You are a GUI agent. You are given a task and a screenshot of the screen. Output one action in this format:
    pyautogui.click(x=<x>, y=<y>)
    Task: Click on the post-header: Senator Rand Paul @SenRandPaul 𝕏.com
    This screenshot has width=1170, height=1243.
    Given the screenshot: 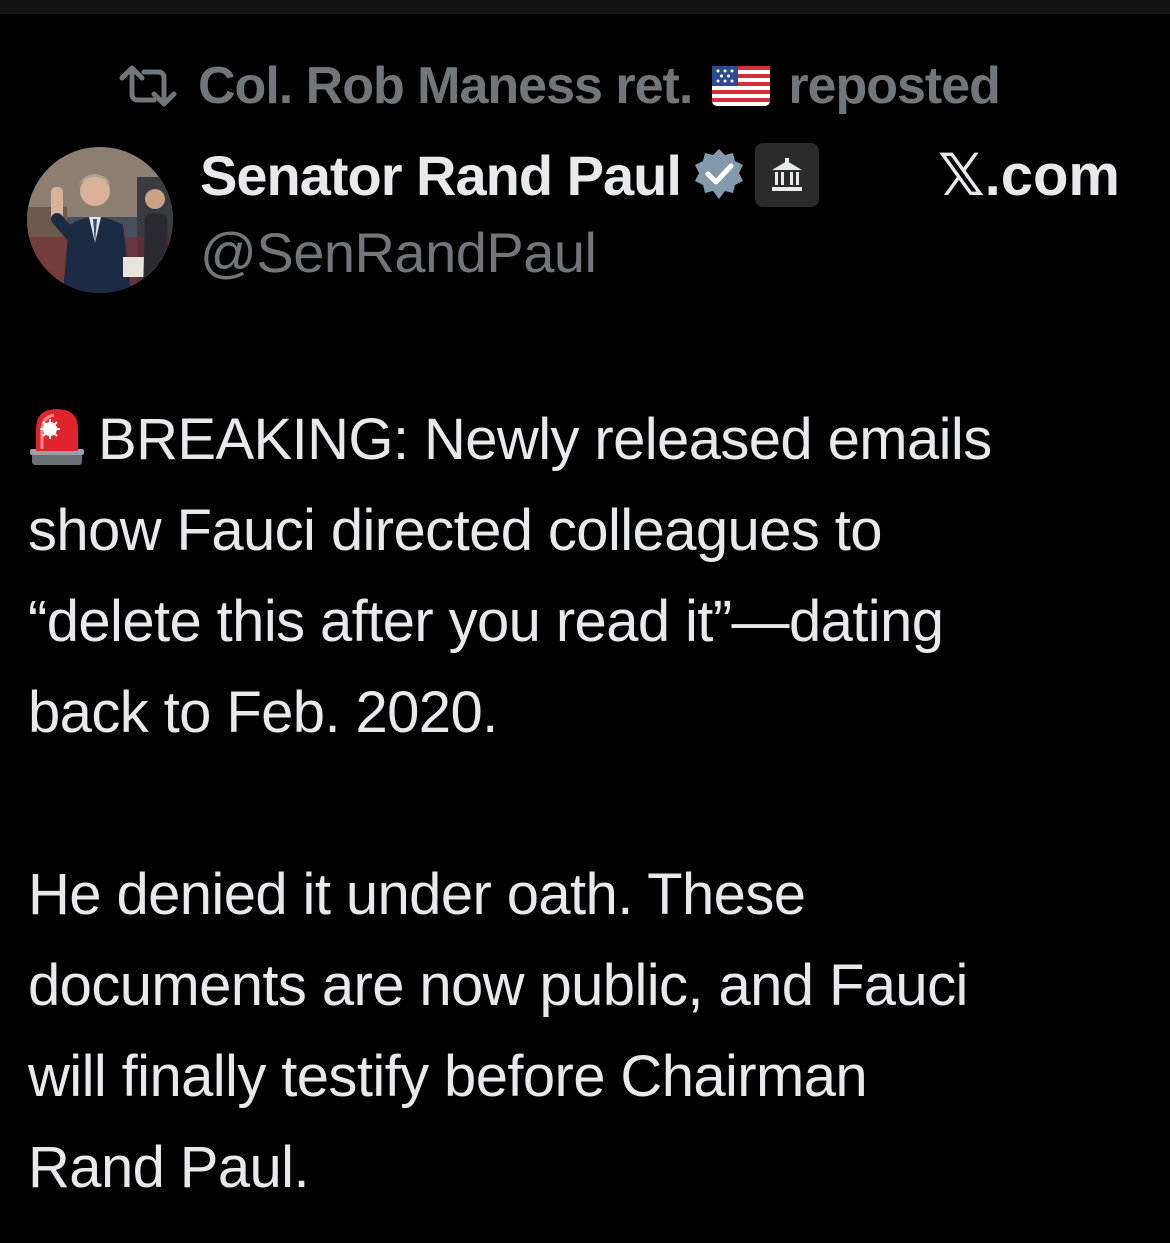 What is the action you would take?
    pyautogui.click(x=670, y=214)
    